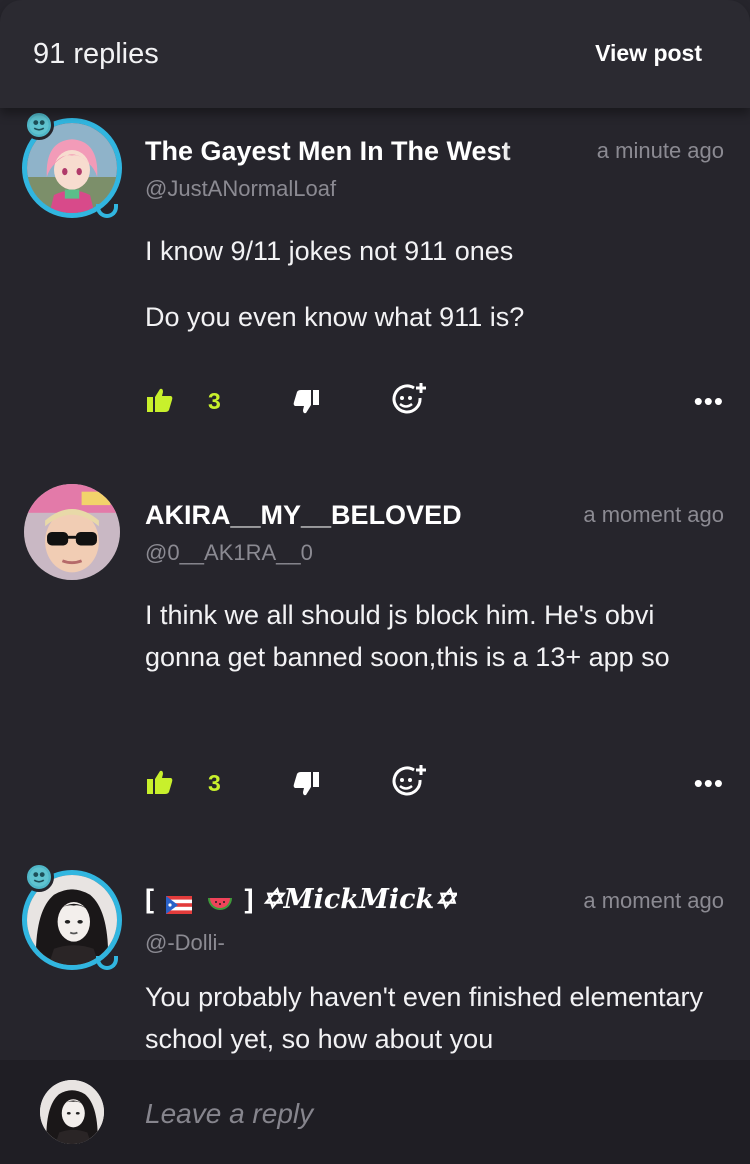  I want to click on reply-bar, so click(375, 1112).